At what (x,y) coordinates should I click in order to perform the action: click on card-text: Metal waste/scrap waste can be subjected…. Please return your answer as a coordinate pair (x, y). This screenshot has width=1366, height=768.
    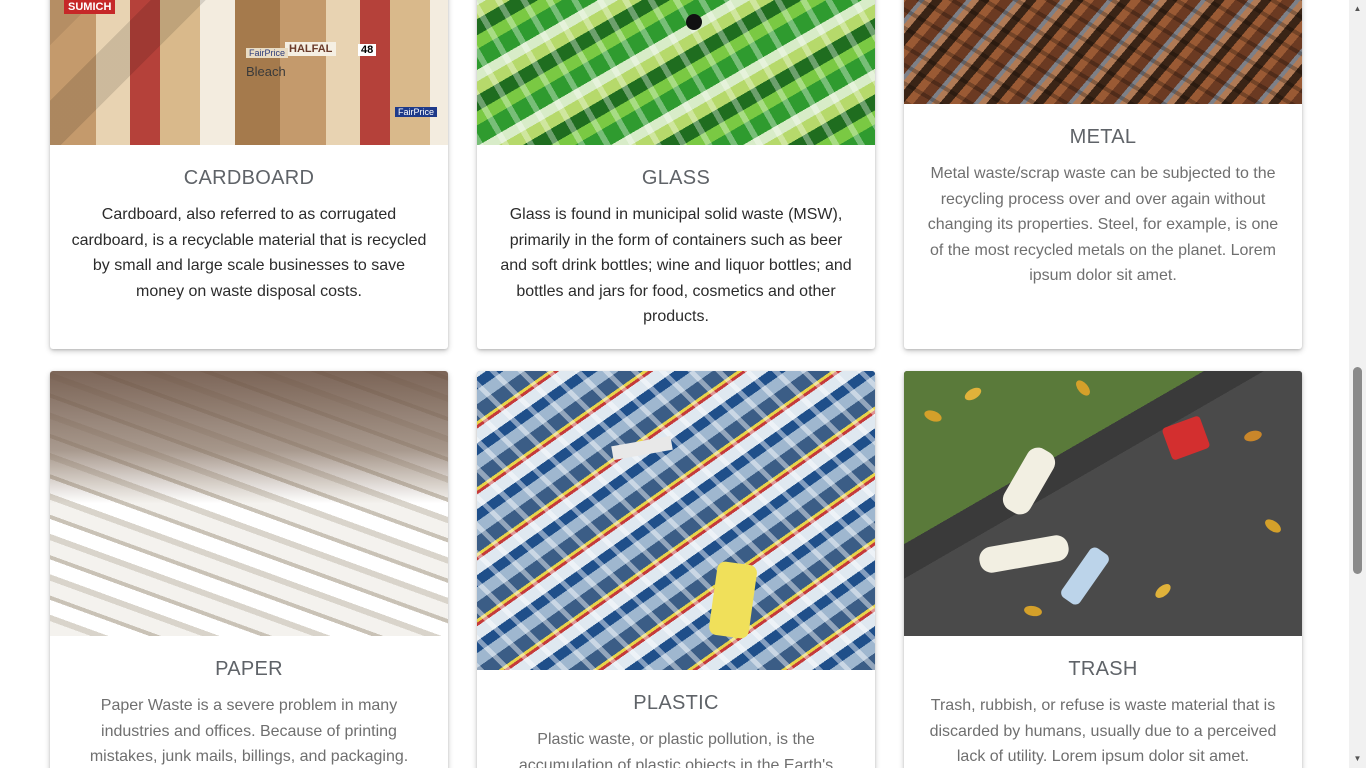
    Looking at the image, I should click on (1103, 224).